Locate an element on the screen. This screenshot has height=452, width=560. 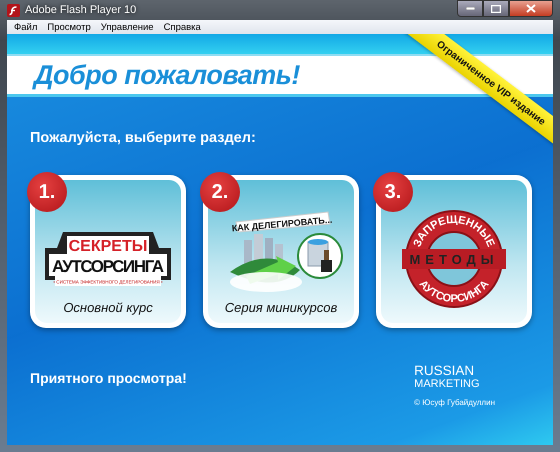
brand-name: RUSSIAN is located at coordinates (445, 371).